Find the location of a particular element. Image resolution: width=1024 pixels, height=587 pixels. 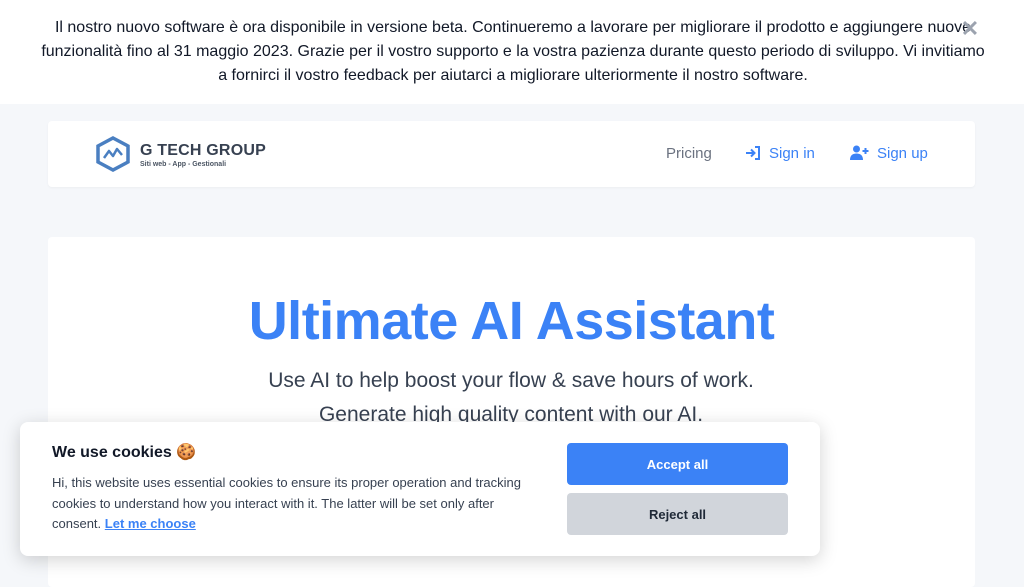

cookie-title: We use cookies 🍪 is located at coordinates (124, 452).